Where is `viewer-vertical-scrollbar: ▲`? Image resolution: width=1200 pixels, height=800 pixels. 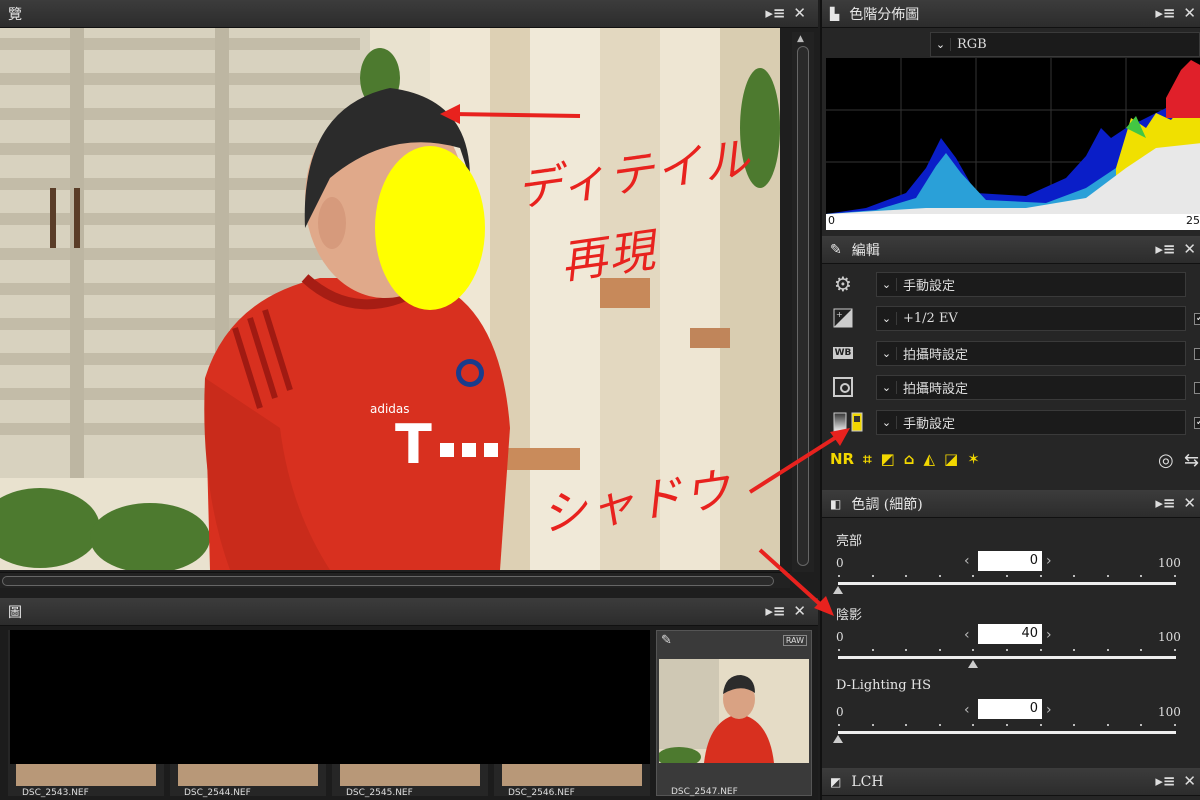 viewer-vertical-scrollbar: ▲ is located at coordinates (803, 302).